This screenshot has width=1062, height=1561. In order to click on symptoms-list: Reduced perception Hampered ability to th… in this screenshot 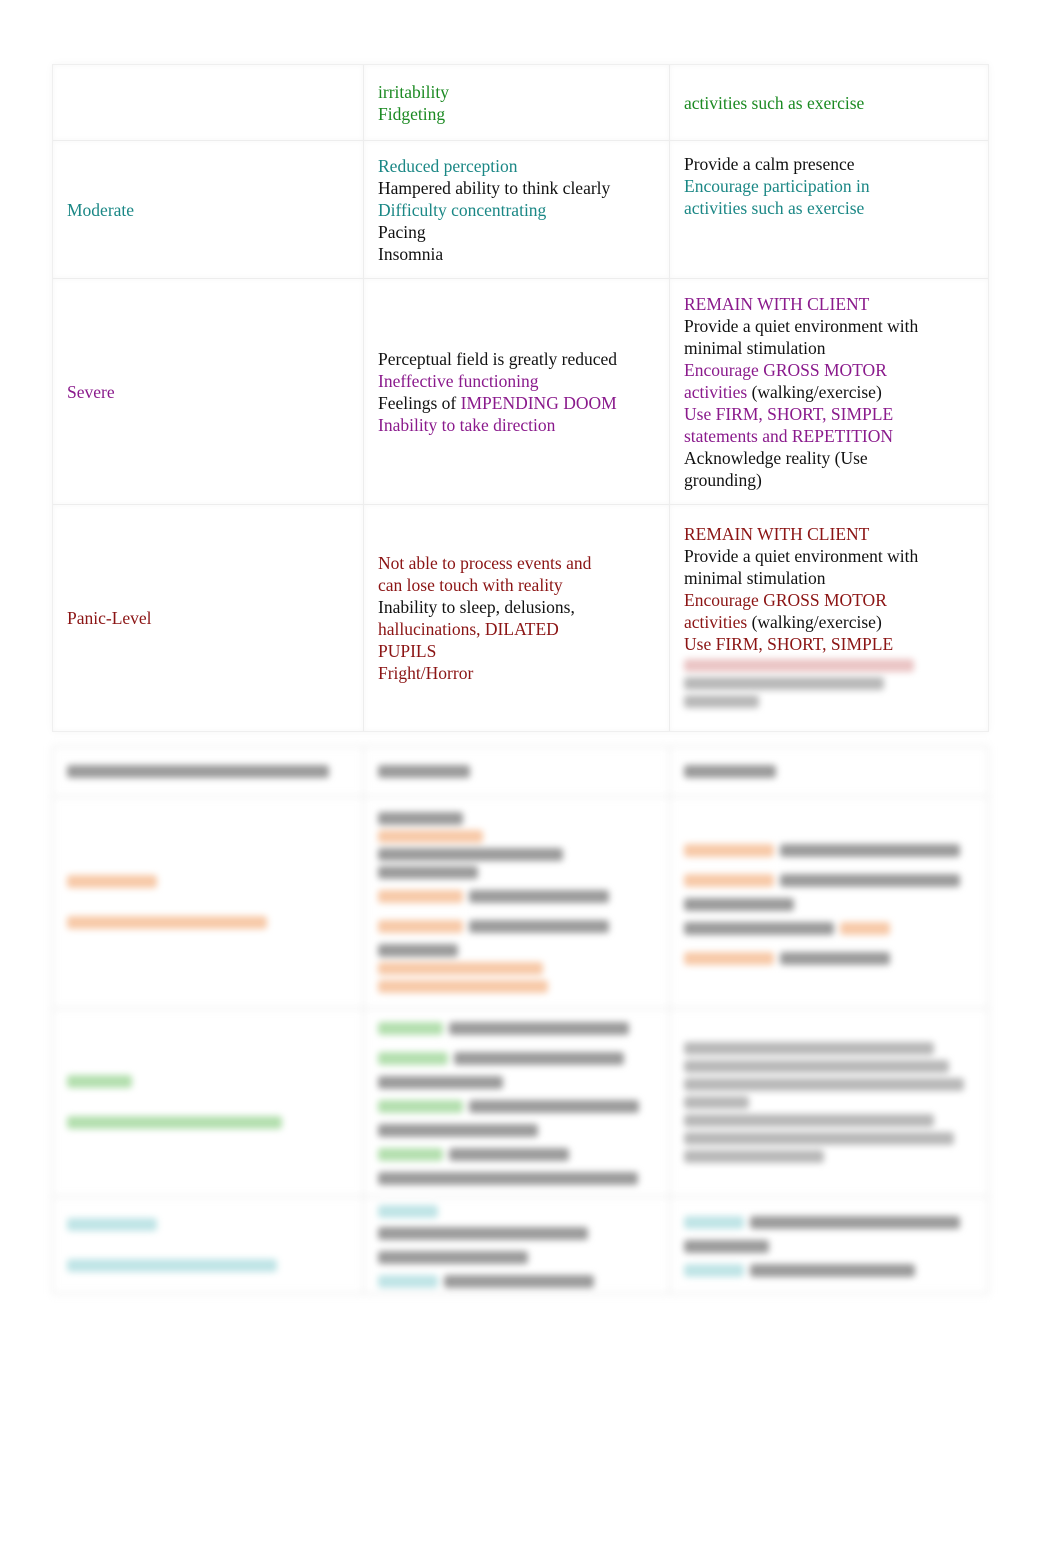, I will do `click(494, 210)`.